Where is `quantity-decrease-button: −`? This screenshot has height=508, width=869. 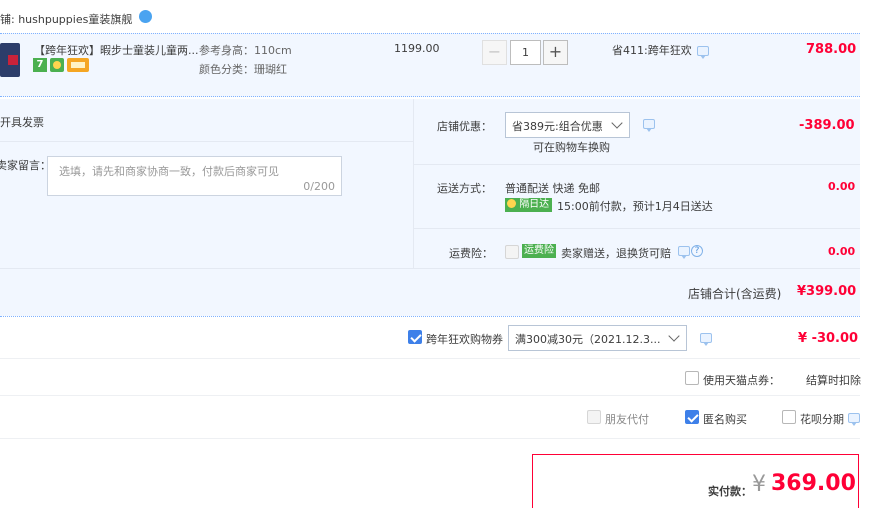
quantity-decrease-button: − is located at coordinates (494, 52).